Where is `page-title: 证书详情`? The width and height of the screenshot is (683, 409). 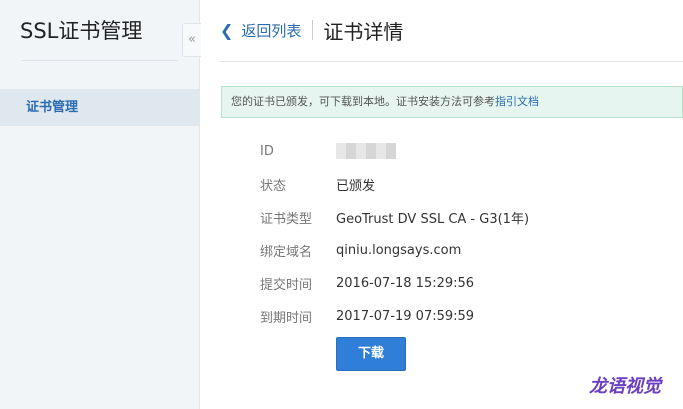
page-title: 证书详情 is located at coordinates (363, 31).